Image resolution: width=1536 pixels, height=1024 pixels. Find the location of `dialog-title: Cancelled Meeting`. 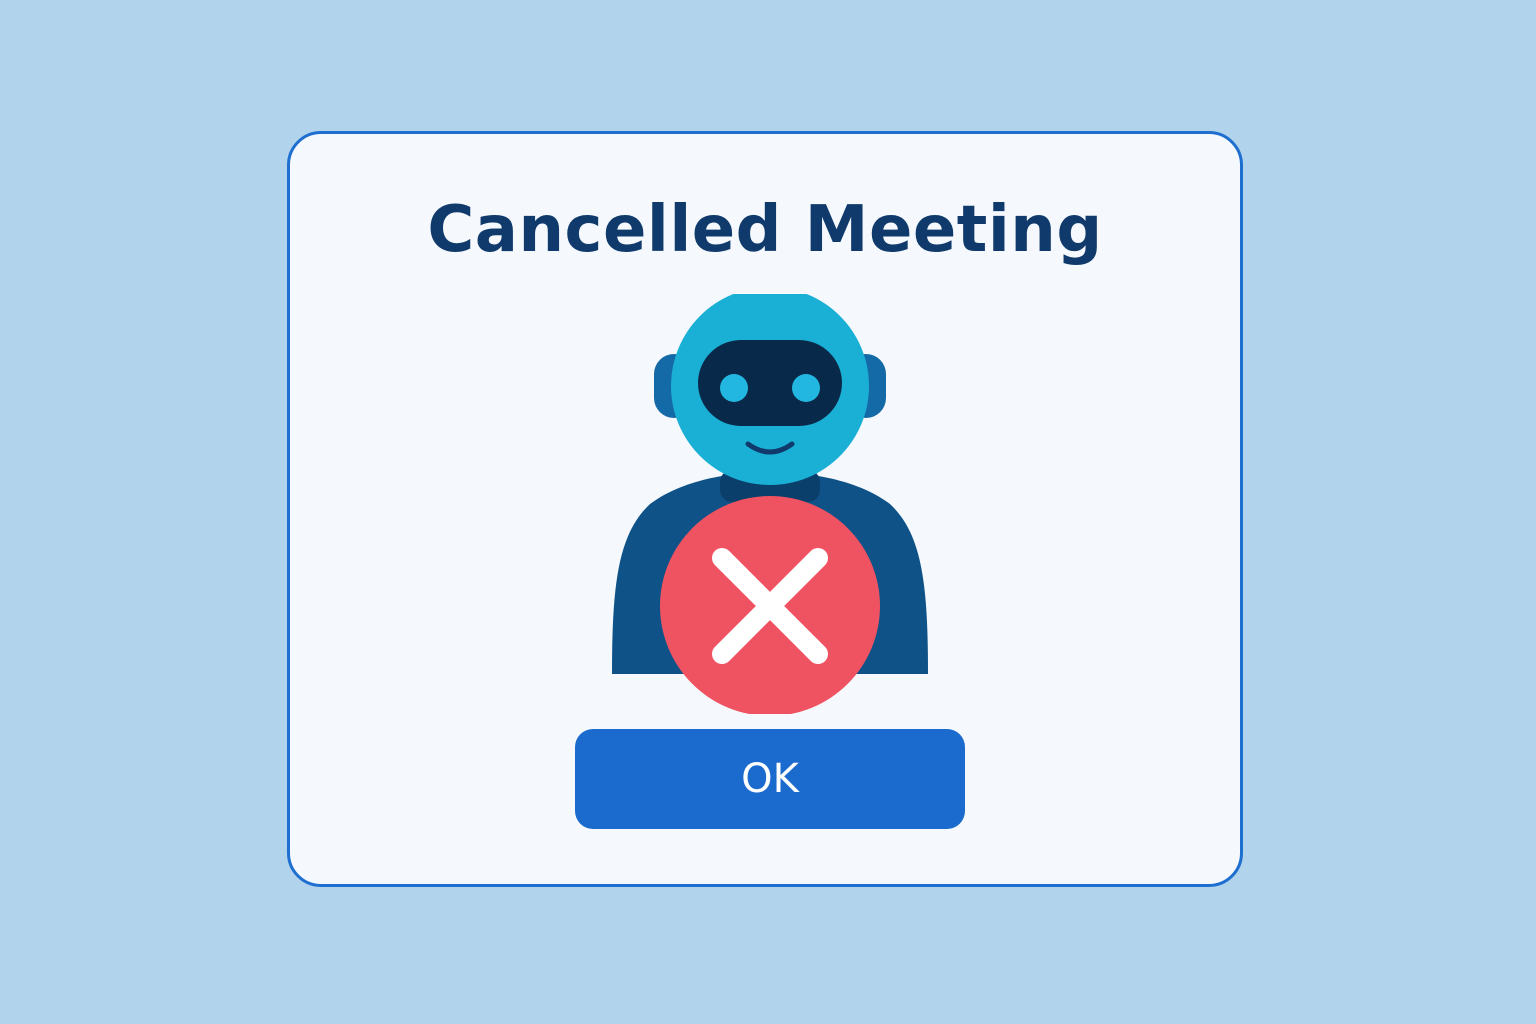

dialog-title: Cancelled Meeting is located at coordinates (765, 230).